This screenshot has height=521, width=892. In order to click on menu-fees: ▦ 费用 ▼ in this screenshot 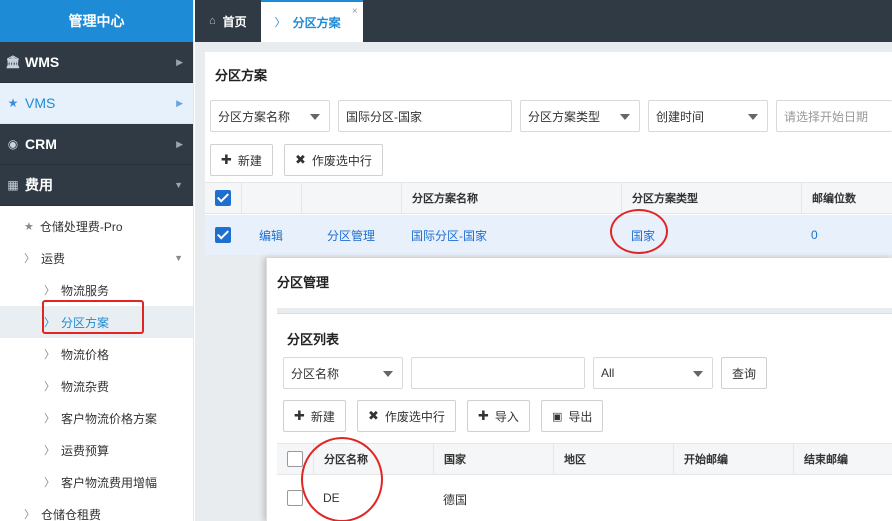, I will do `click(96, 185)`.